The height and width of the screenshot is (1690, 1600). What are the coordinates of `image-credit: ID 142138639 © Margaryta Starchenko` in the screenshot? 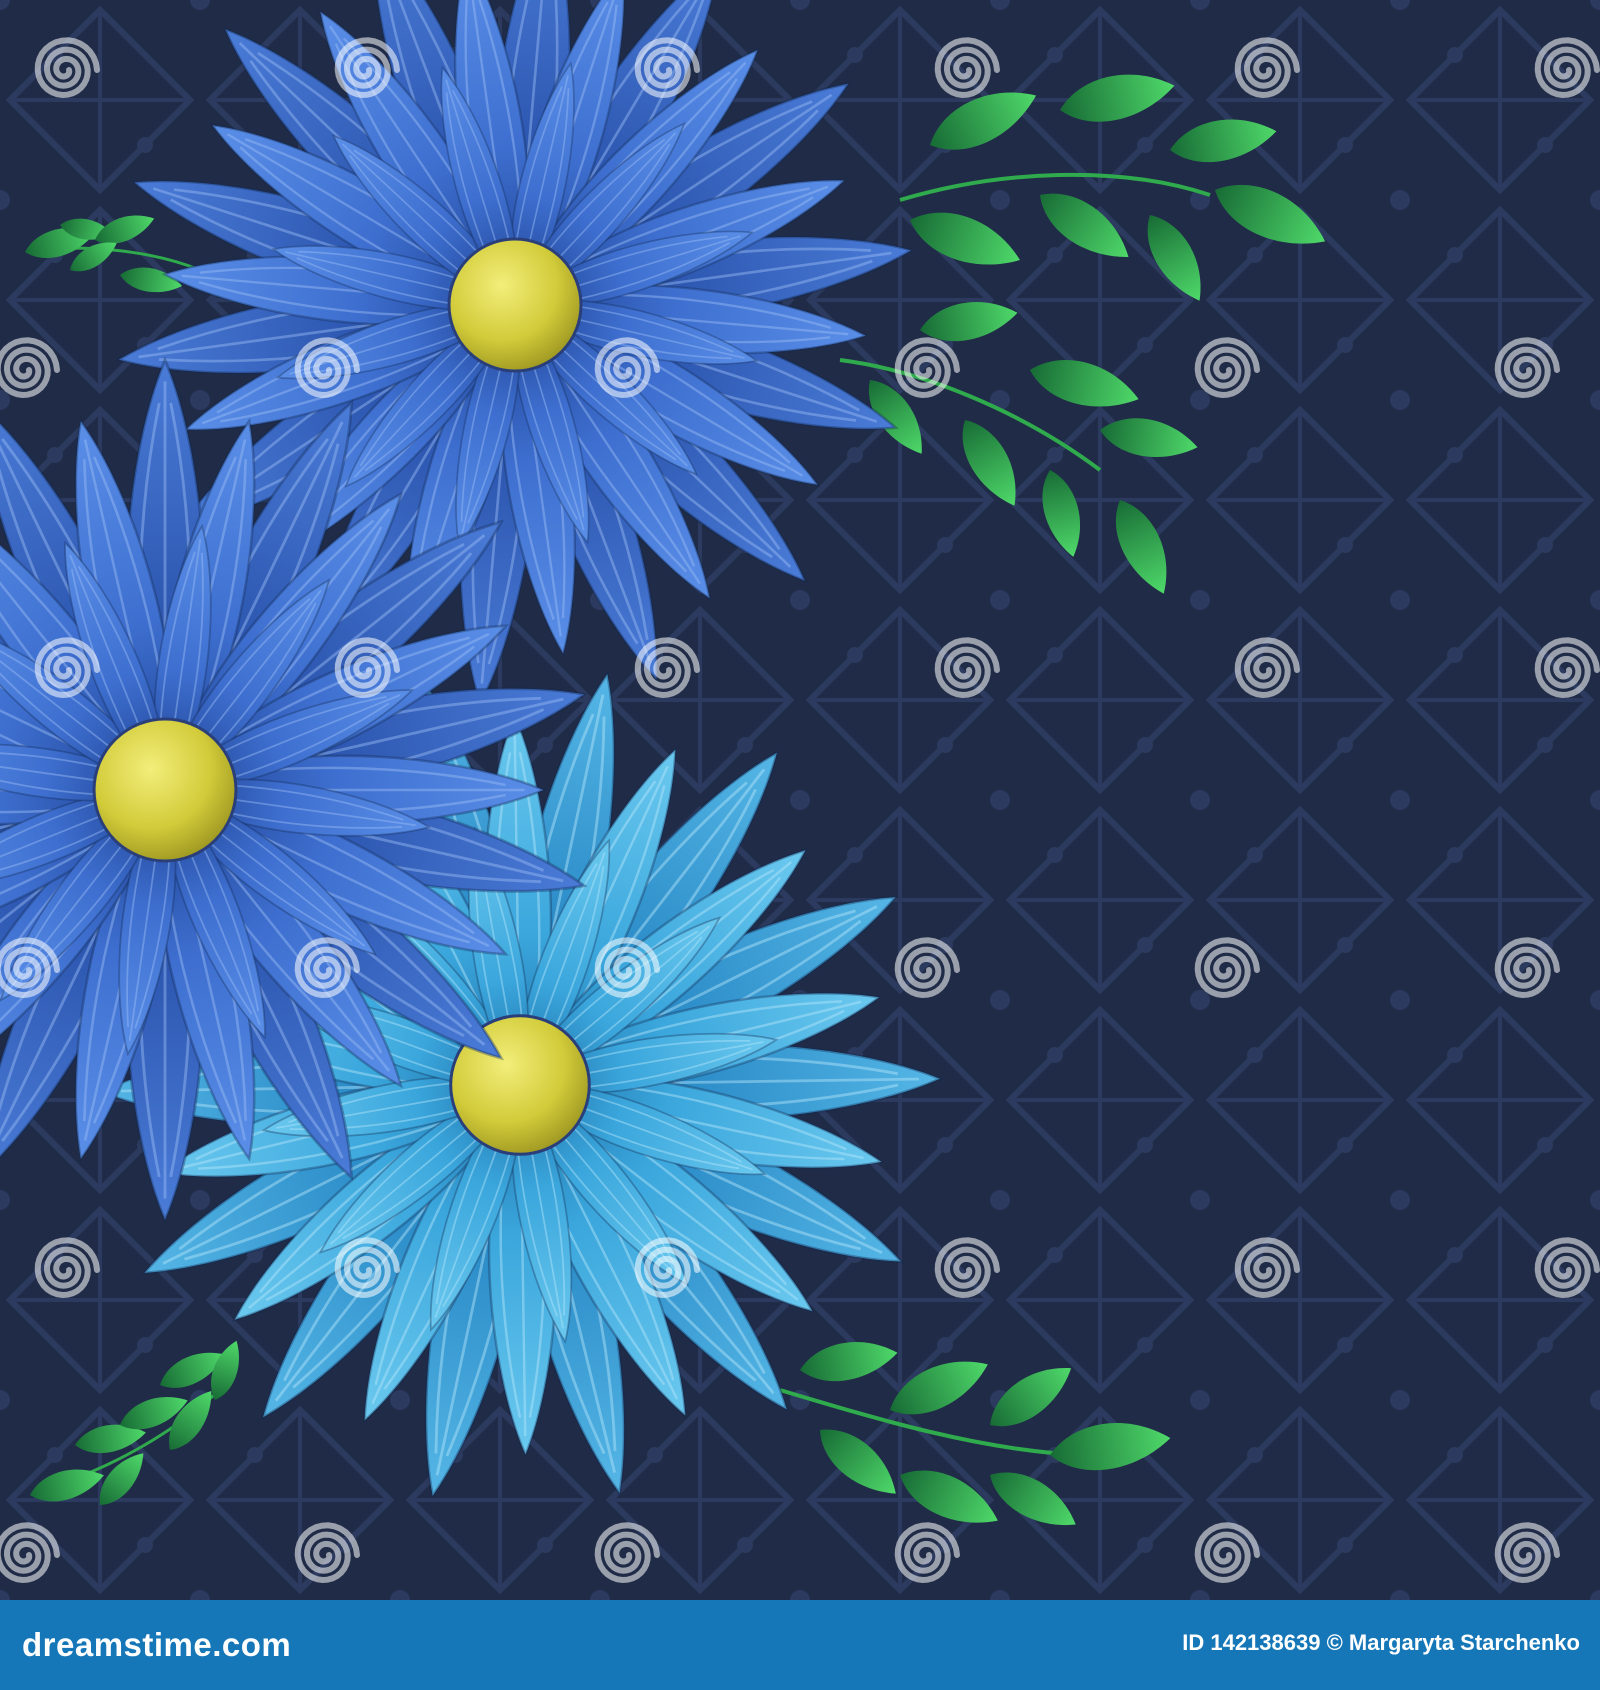 It's located at (1381, 1642).